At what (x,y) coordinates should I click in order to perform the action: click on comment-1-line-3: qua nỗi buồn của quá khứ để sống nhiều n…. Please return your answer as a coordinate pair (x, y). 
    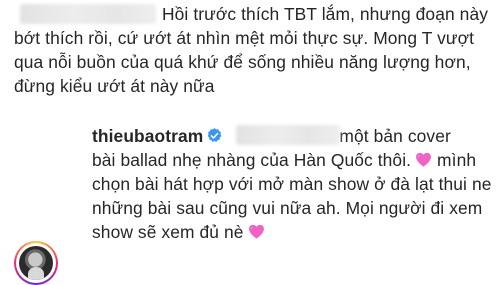
    Looking at the image, I should click on (242, 62).